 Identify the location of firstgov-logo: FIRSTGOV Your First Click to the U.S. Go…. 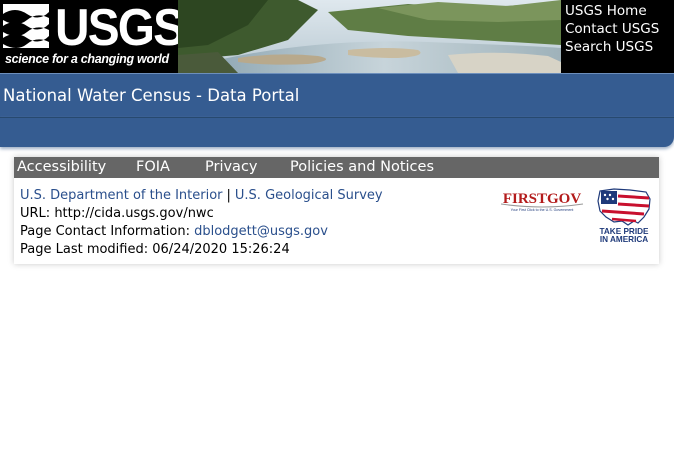
(542, 201).